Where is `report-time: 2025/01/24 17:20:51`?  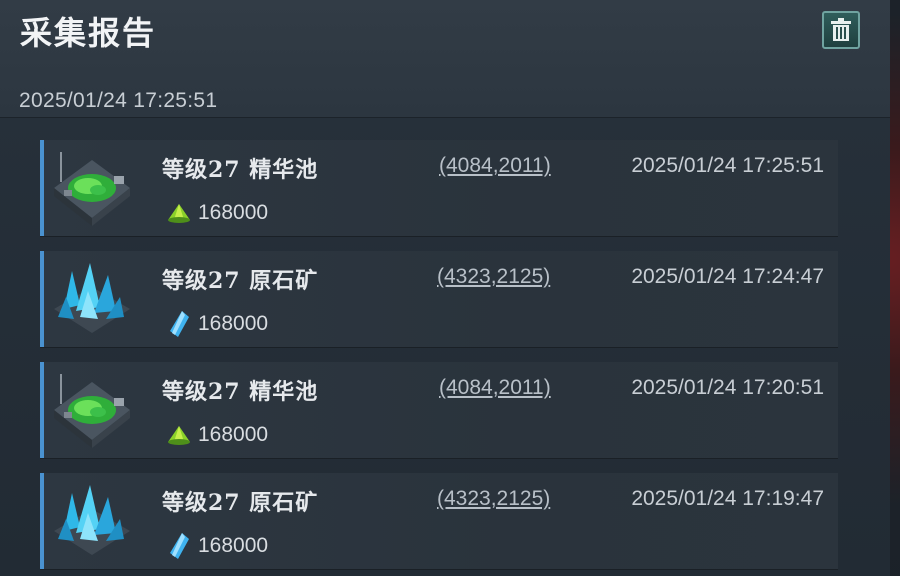 report-time: 2025/01/24 17:20:51 is located at coordinates (727, 387).